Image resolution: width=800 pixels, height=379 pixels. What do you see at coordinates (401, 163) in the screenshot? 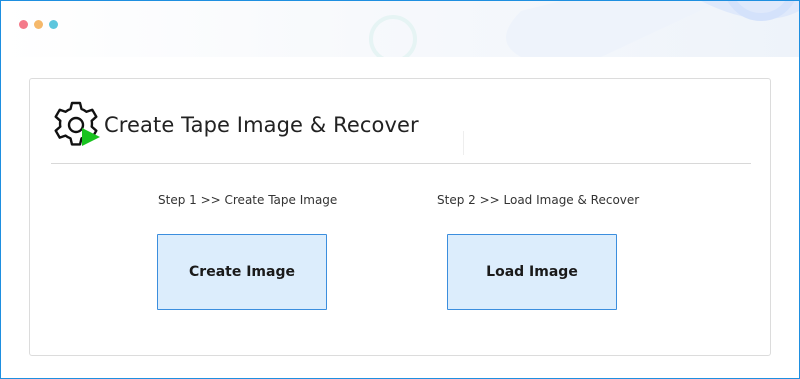
I see `header-divider` at bounding box center [401, 163].